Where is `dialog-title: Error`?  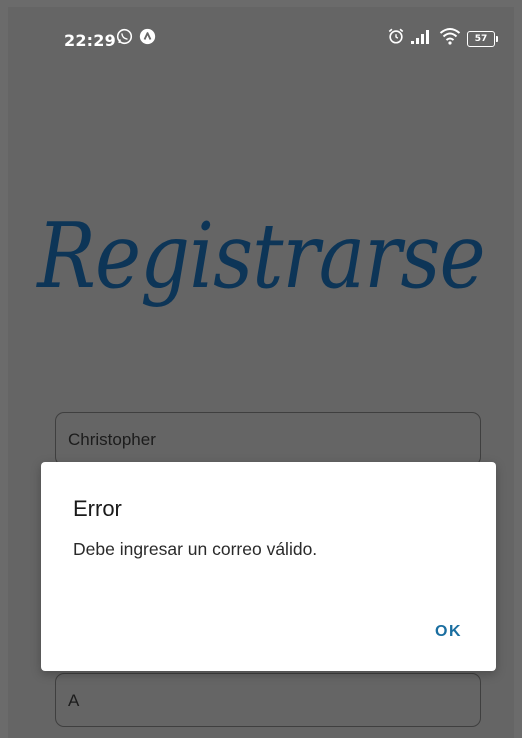 dialog-title: Error is located at coordinates (97, 508).